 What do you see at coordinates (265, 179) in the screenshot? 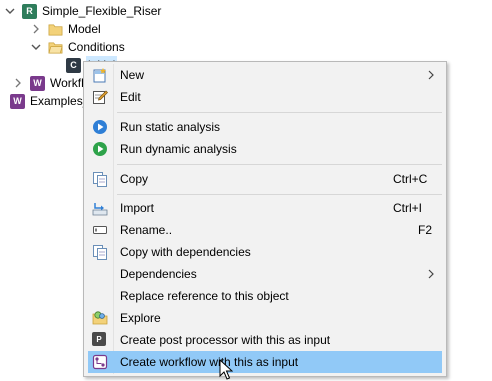
I see `menu-item-copy: Copy Ctrl+C` at bounding box center [265, 179].